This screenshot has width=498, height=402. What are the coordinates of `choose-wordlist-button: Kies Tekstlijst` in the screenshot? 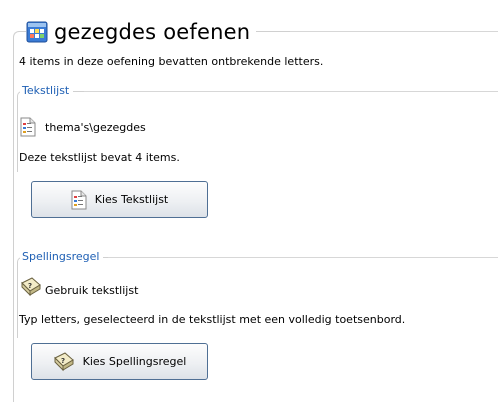 It's located at (119, 199).